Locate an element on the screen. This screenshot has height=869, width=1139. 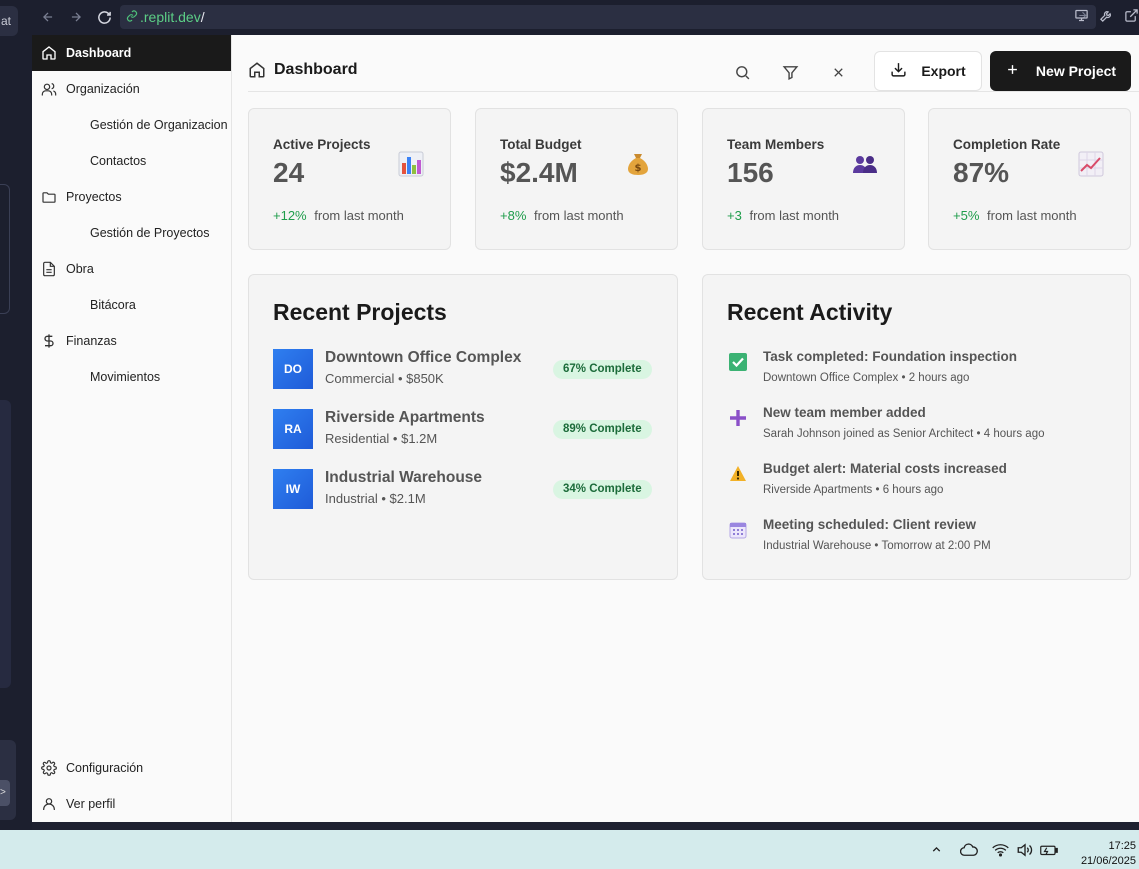
sidebar-item-dashboard: Dashboard is located at coordinates (131, 53).